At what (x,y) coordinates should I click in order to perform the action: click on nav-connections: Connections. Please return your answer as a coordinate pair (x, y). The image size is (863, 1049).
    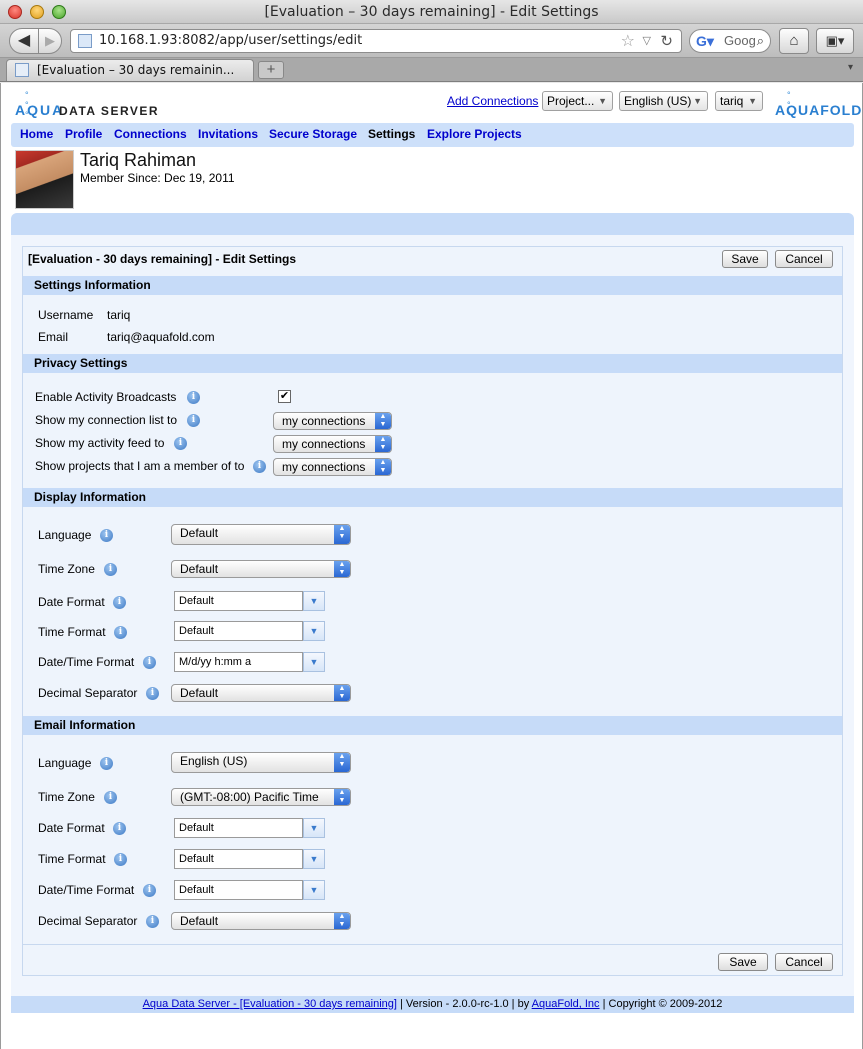
    Looking at the image, I should click on (150, 134).